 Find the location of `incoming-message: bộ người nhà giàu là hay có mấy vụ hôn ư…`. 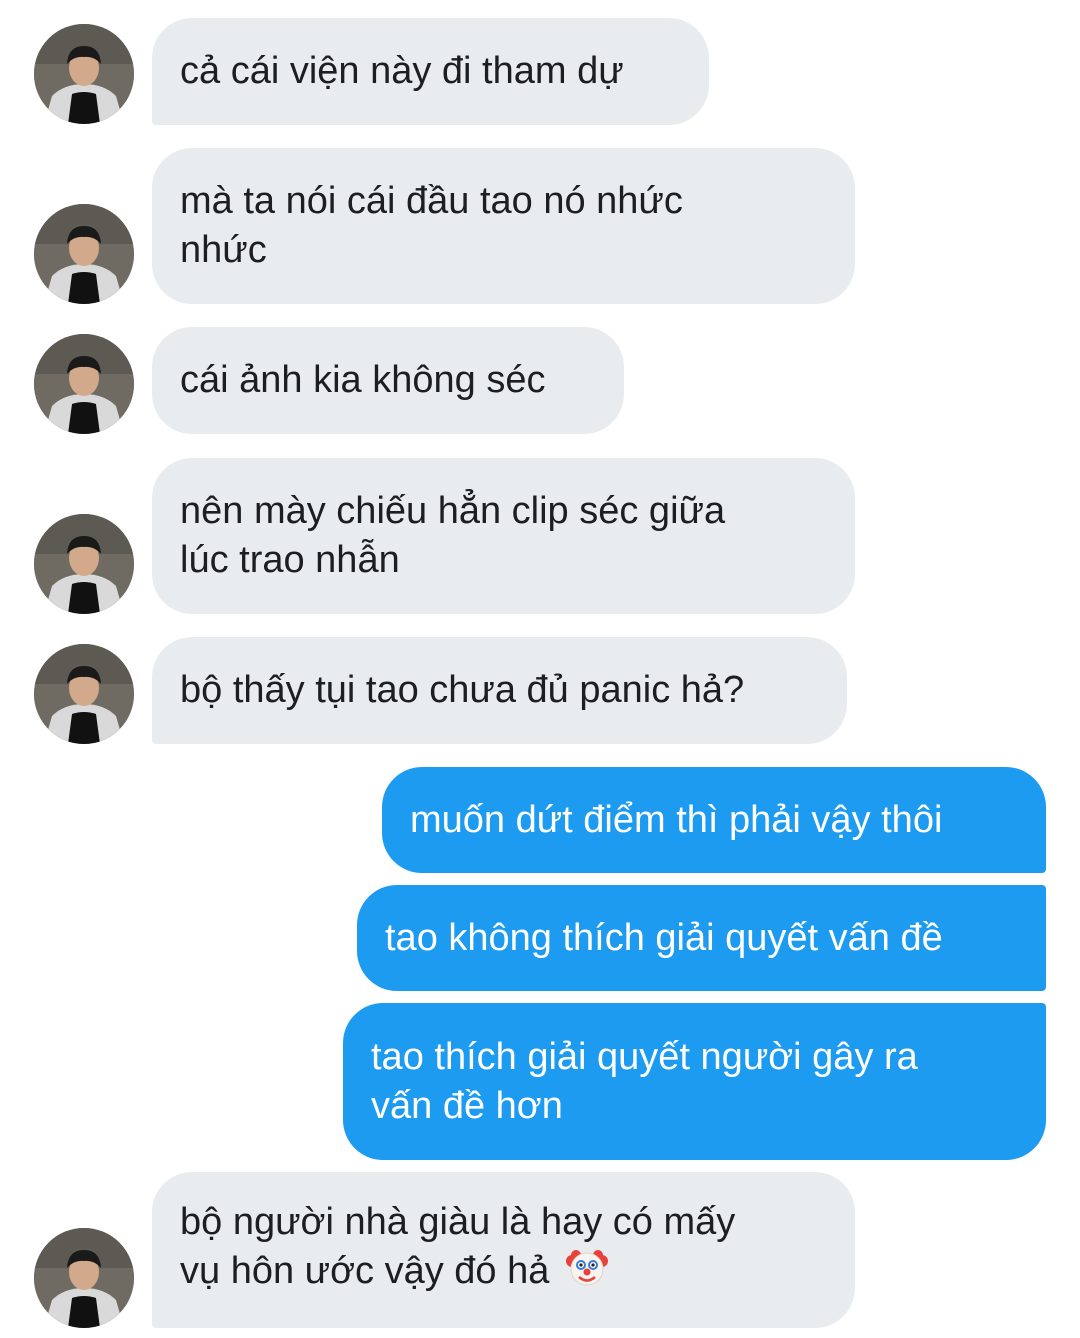

incoming-message: bộ người nhà giàu là hay có mấy vụ hôn ư… is located at coordinates (503, 1250).